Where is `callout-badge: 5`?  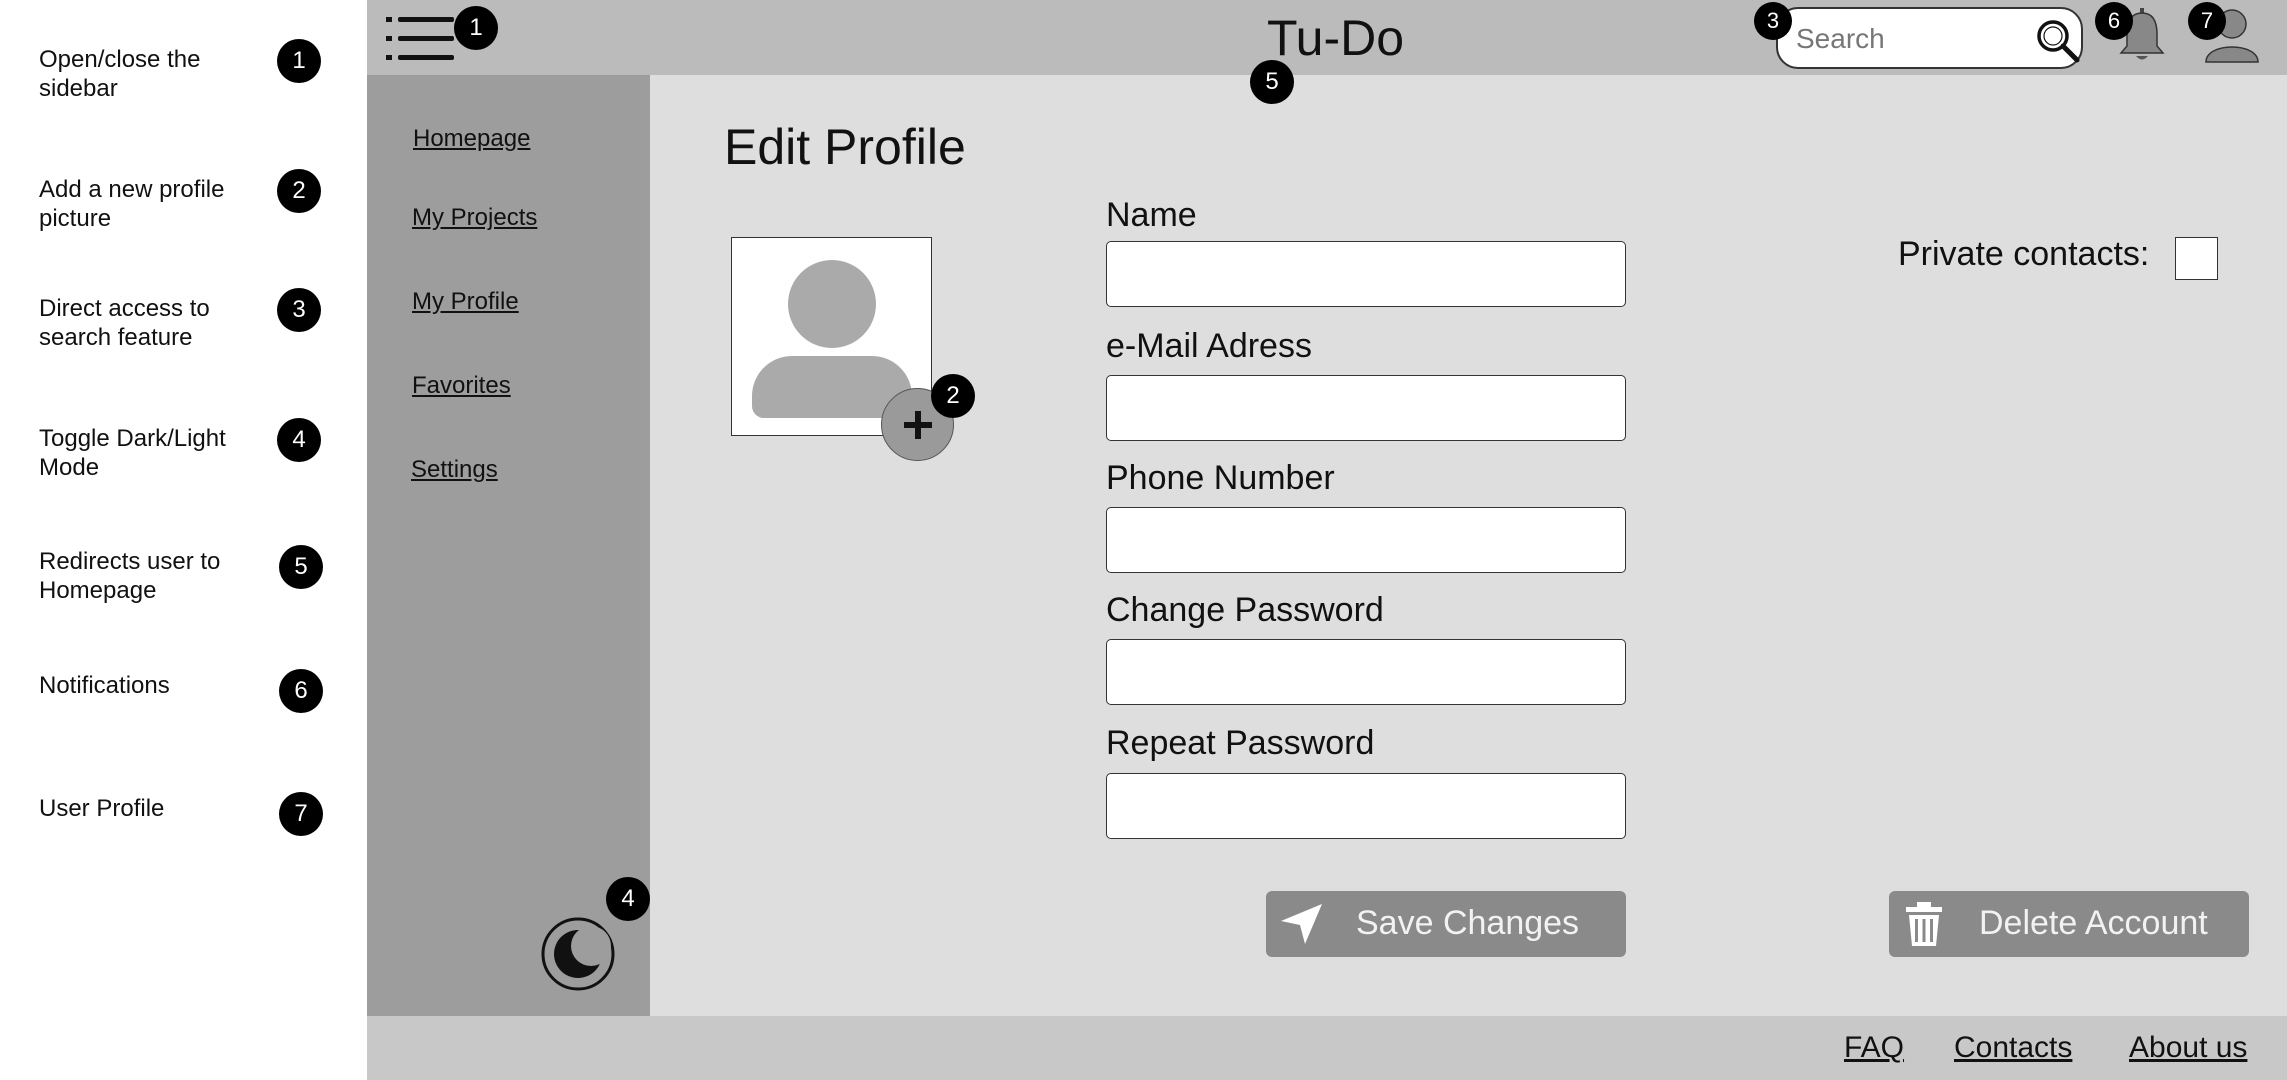
callout-badge: 5 is located at coordinates (1272, 82).